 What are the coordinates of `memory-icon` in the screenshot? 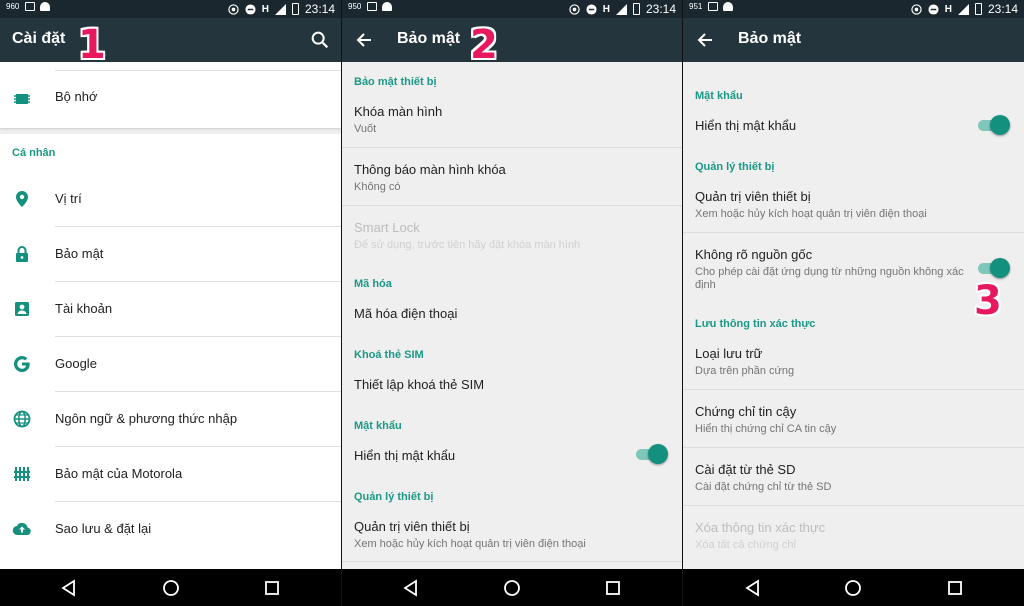 It's located at (22, 99).